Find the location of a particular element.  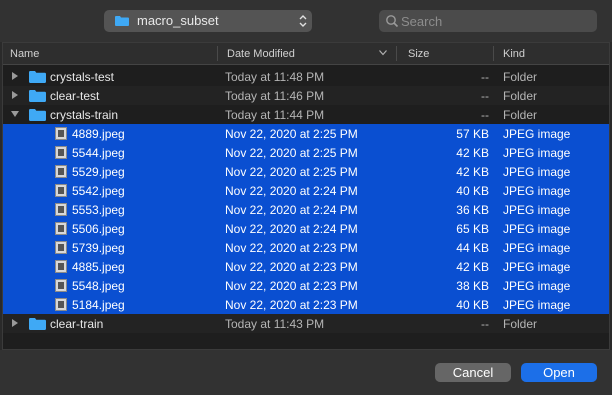

row-name: 5553.jpeg is located at coordinates (98, 210).